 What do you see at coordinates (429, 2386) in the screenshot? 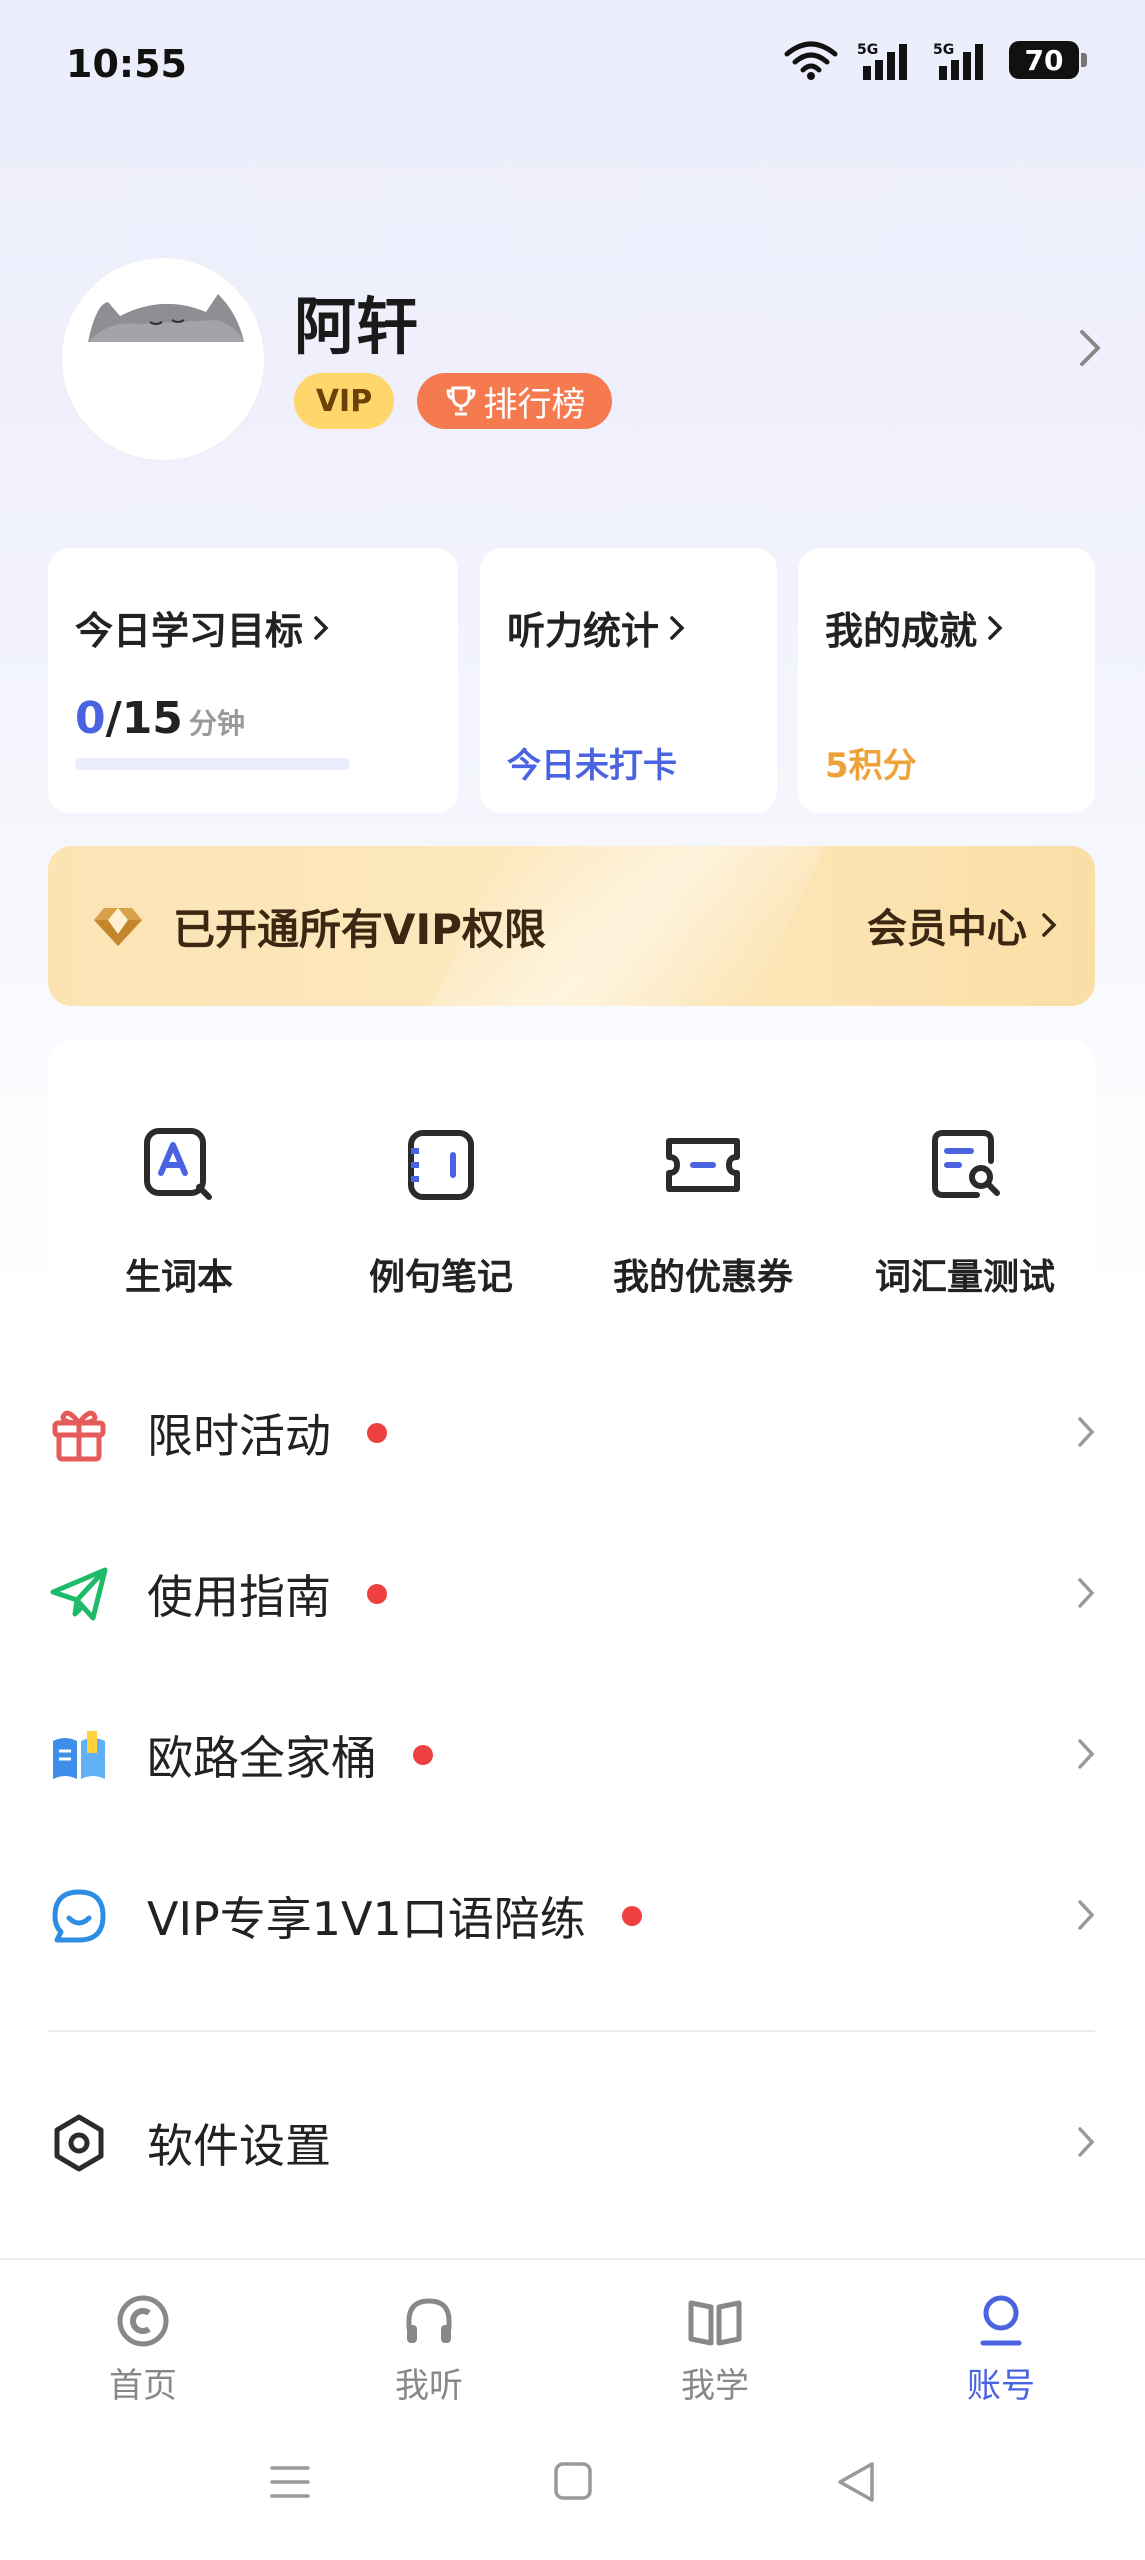
I see `nav-label: 我听` at bounding box center [429, 2386].